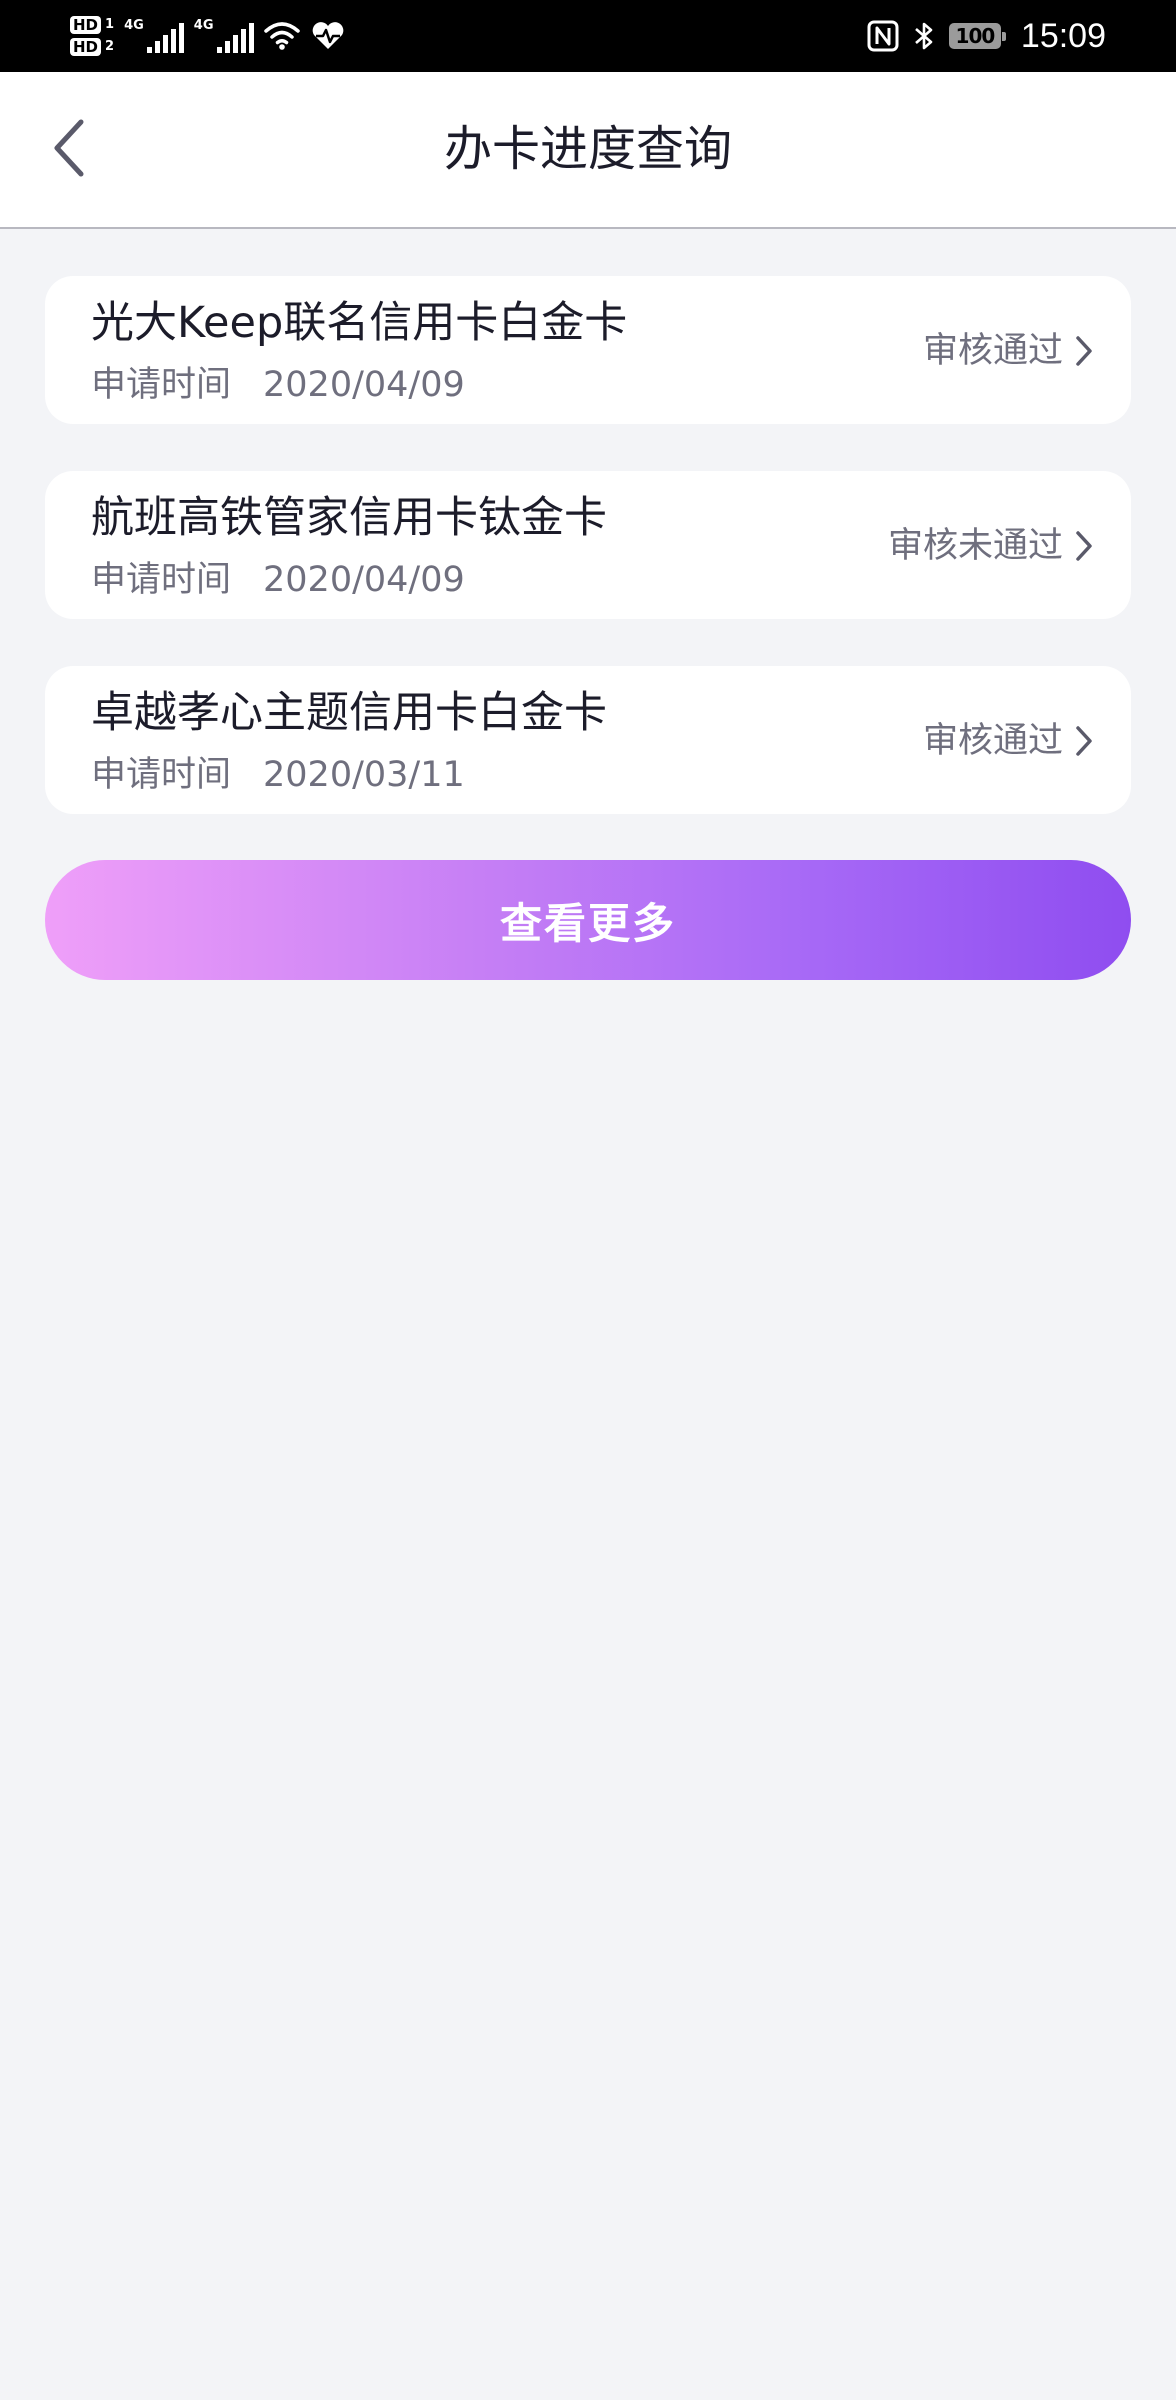  I want to click on status-left: HD 1 HD 2 4G 4G, so click(208, 36).